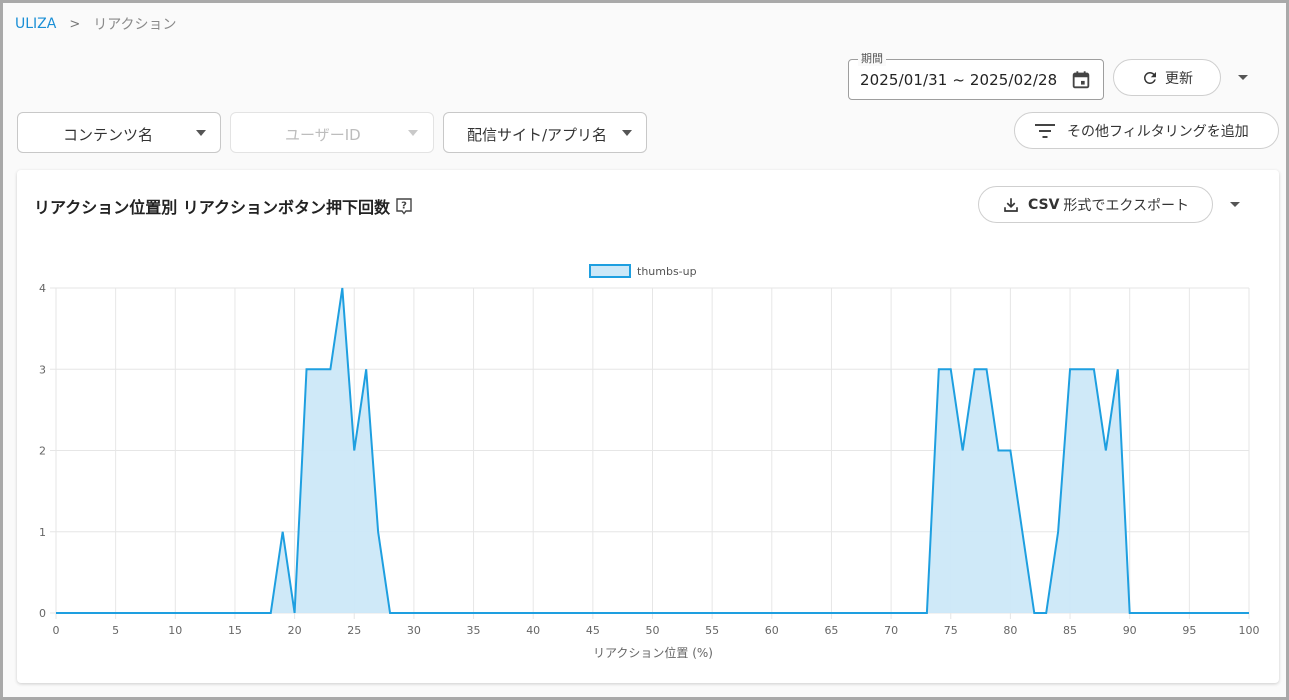 The height and width of the screenshot is (700, 1289). What do you see at coordinates (1130, 630) in the screenshot?
I see `x-tick-label: 90` at bounding box center [1130, 630].